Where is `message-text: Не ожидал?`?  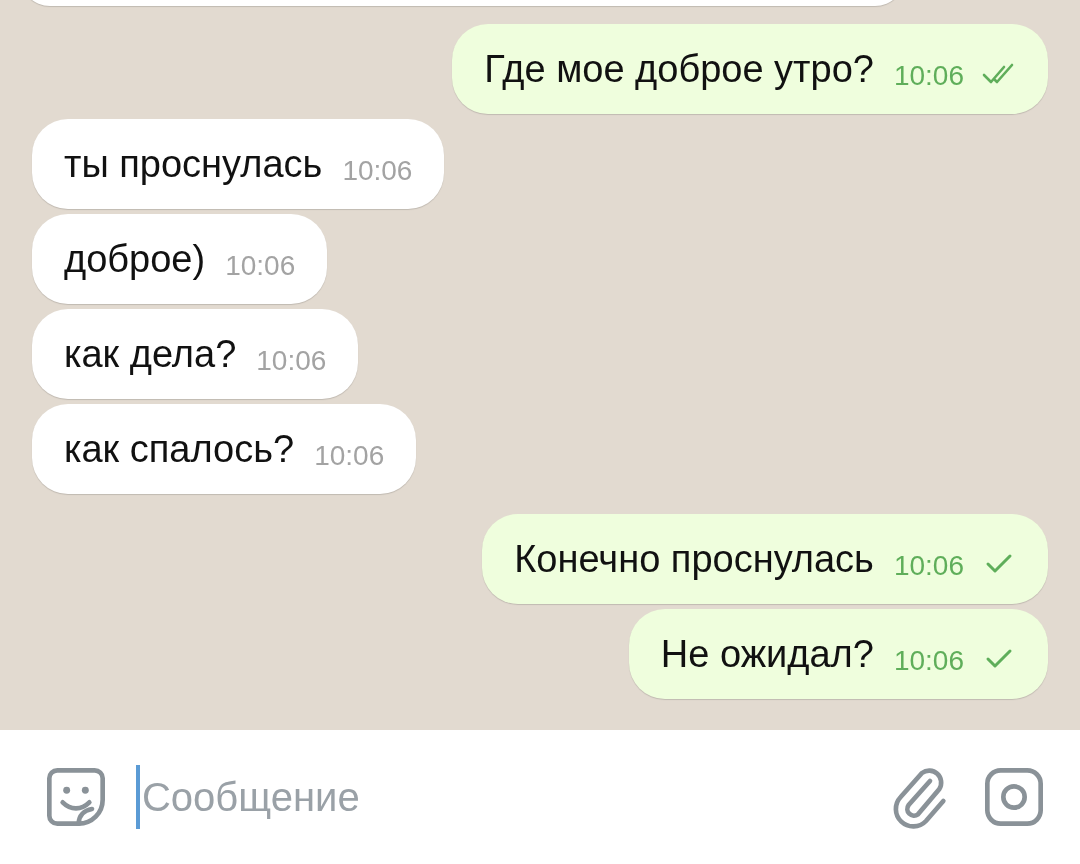 message-text: Не ожидал? is located at coordinates (767, 654).